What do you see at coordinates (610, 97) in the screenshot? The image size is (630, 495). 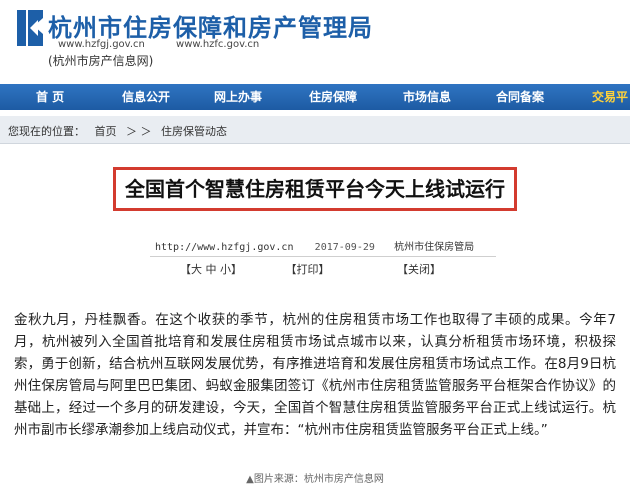 I see `nav-item-trading-platform: 交易平` at bounding box center [610, 97].